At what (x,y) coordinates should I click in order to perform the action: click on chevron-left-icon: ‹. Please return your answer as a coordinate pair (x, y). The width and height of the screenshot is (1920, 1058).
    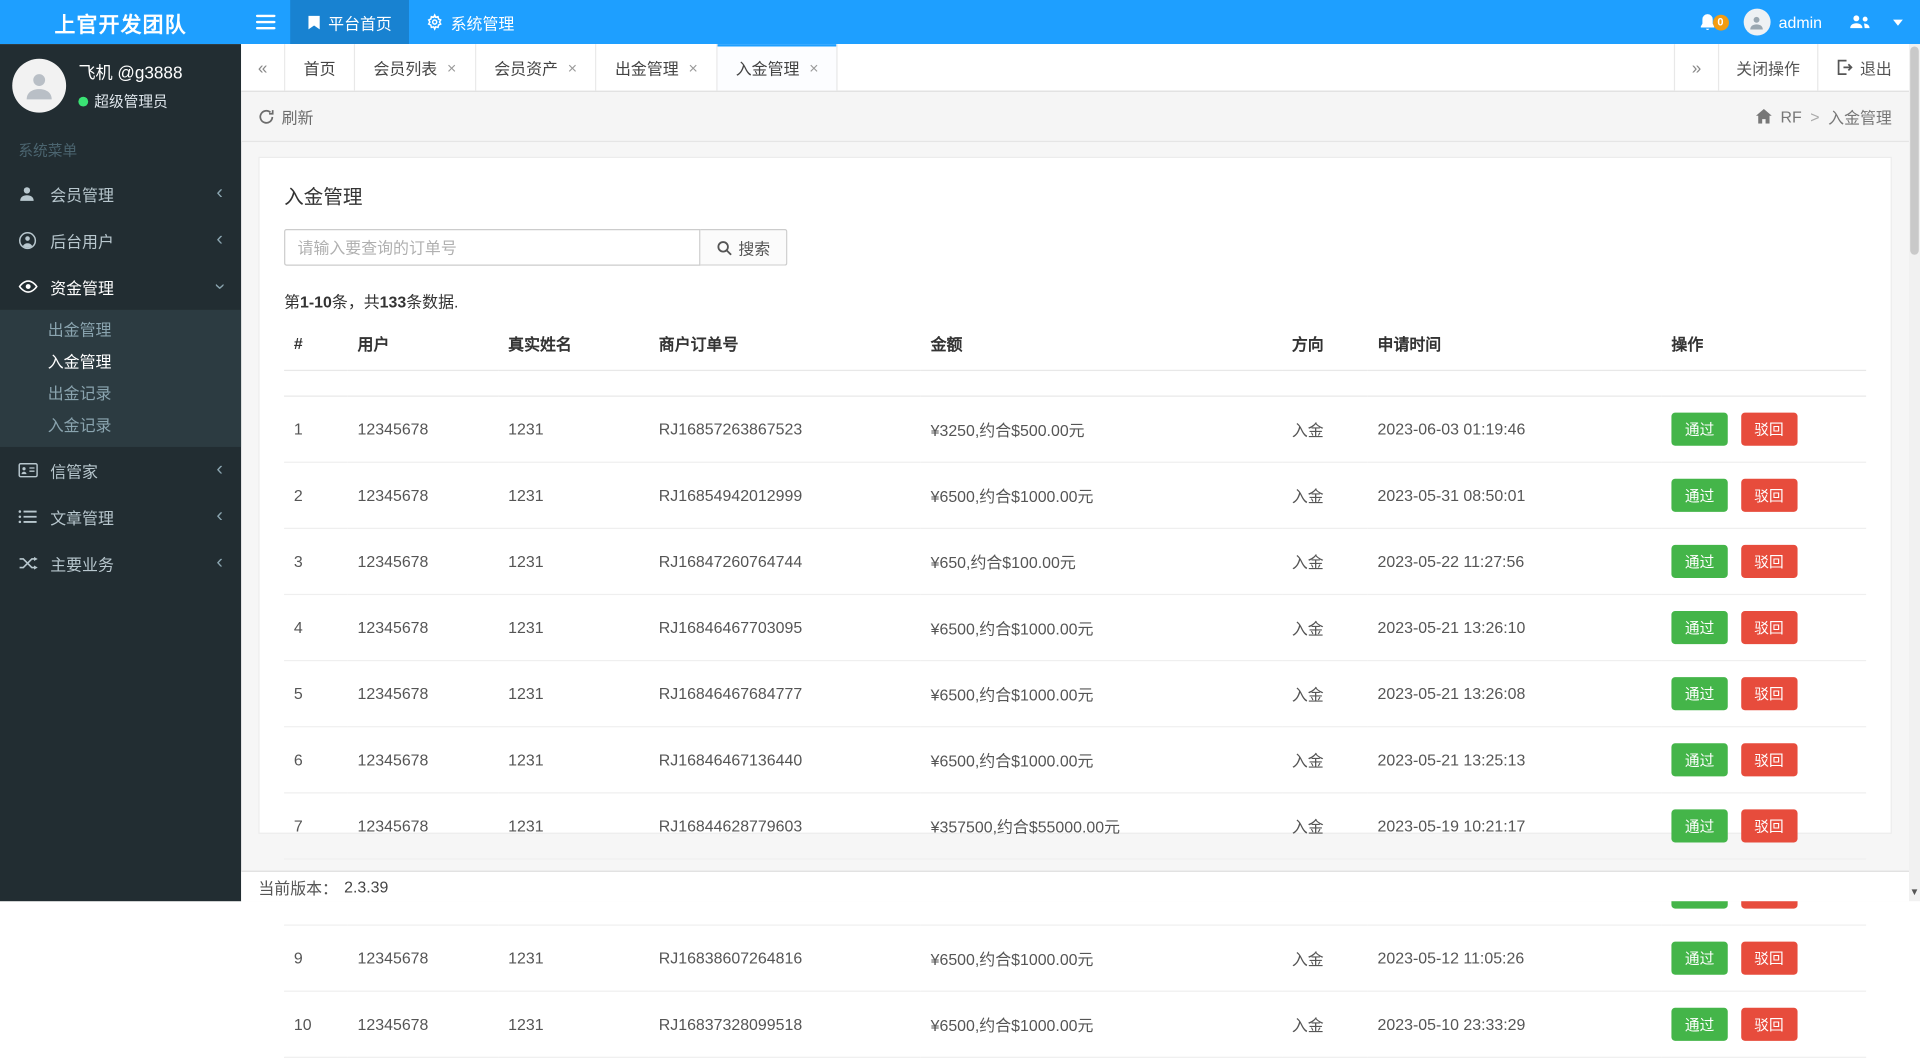
    Looking at the image, I should click on (219, 239).